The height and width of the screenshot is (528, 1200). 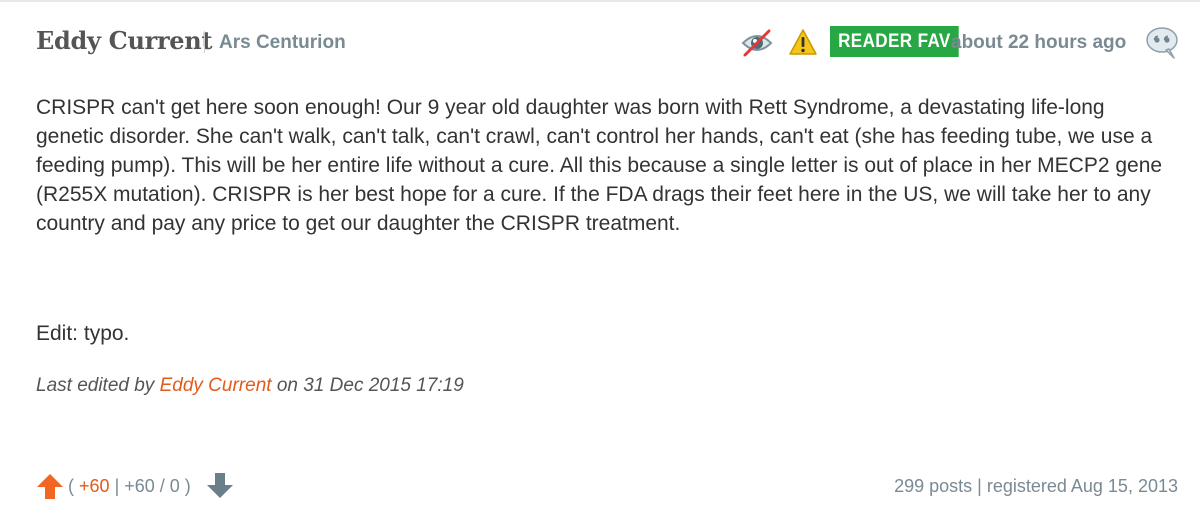 What do you see at coordinates (152, 486) in the screenshot?
I see `vote-detail: | +60 / 0 )` at bounding box center [152, 486].